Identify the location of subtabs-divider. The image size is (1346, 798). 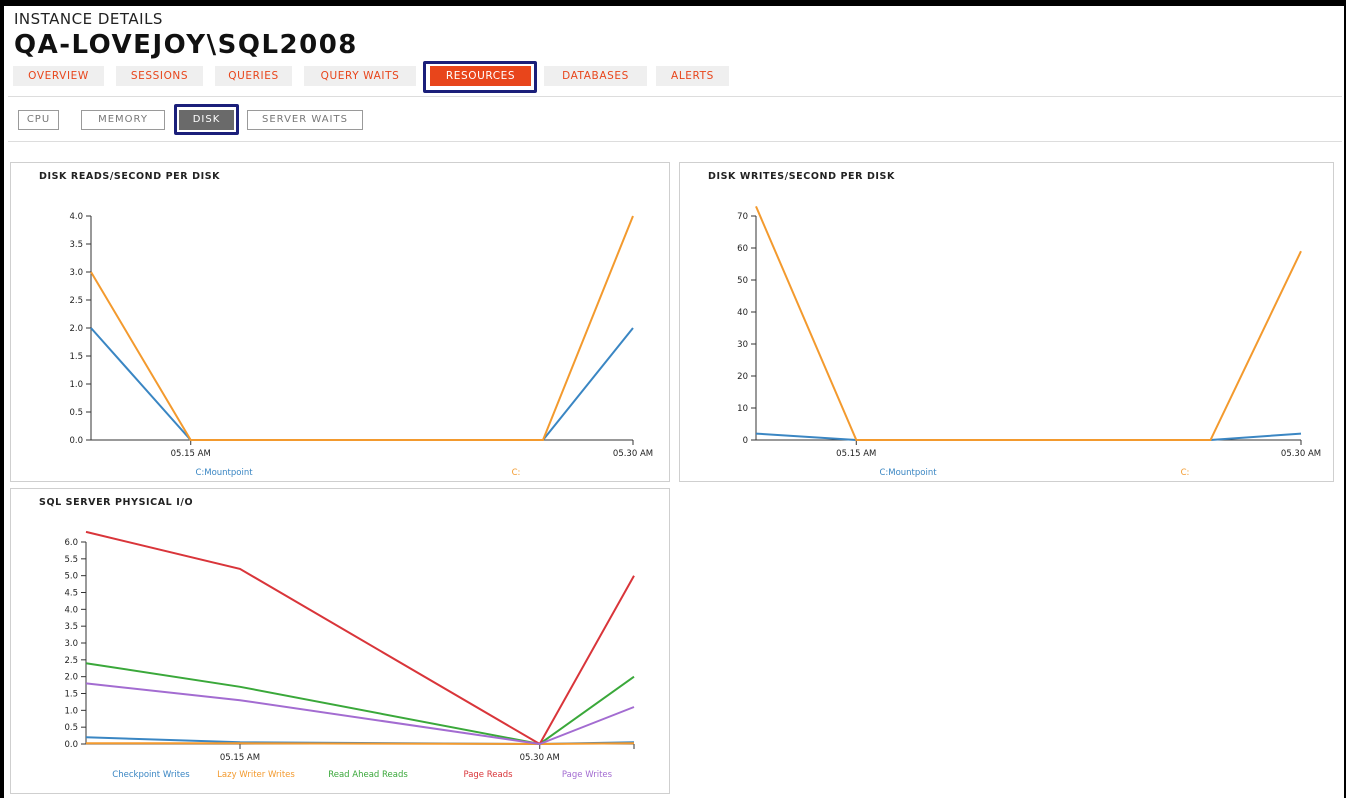
(675, 141).